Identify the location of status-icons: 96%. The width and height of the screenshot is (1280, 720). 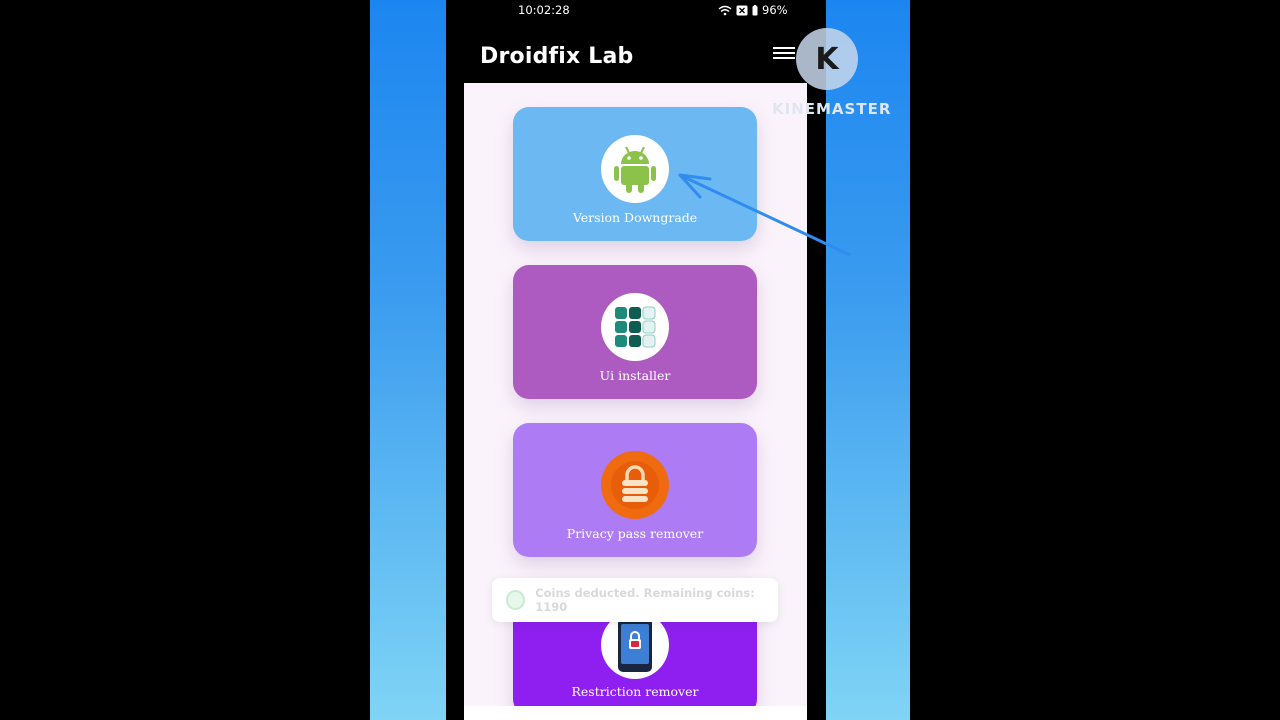
(753, 10).